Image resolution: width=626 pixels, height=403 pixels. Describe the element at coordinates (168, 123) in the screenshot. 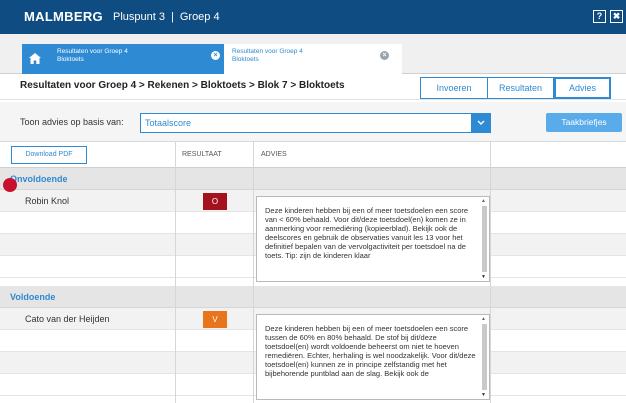

I see `select-value: Totaalscore` at that location.